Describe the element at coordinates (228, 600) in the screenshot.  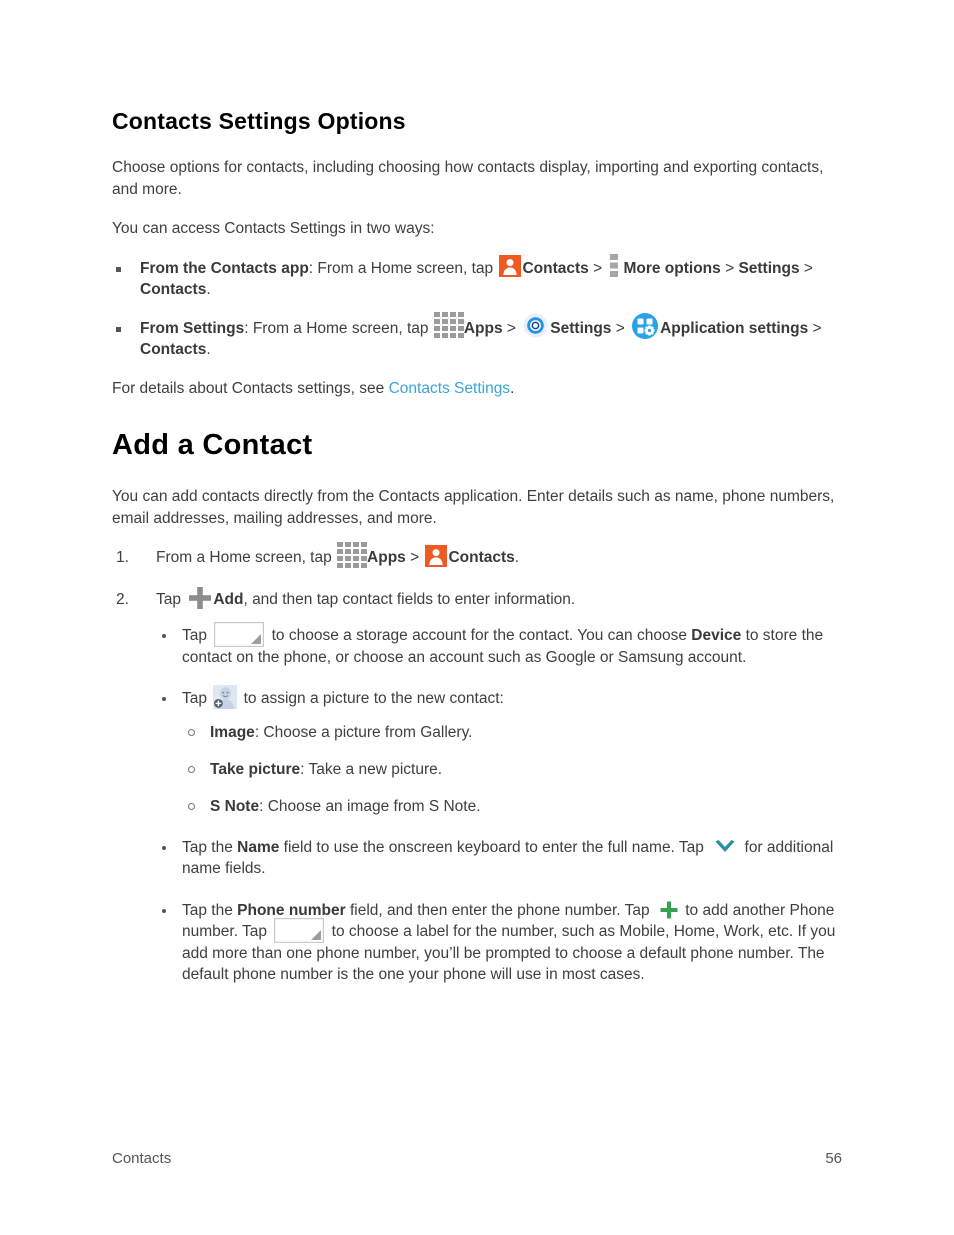
I see `step-bold-1: Add` at that location.